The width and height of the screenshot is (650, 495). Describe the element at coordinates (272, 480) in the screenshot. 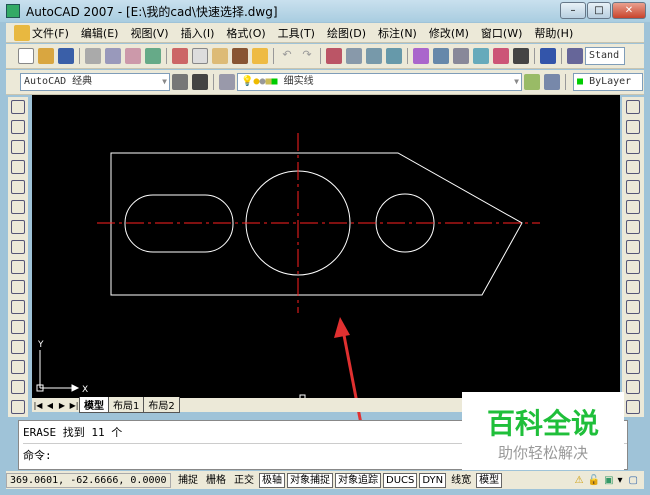

I see `polar-toggle: 极轴` at that location.